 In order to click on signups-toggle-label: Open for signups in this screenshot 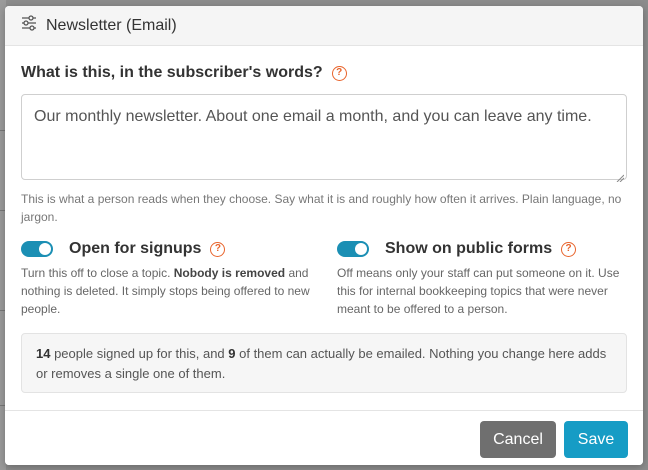, I will do `click(135, 248)`.